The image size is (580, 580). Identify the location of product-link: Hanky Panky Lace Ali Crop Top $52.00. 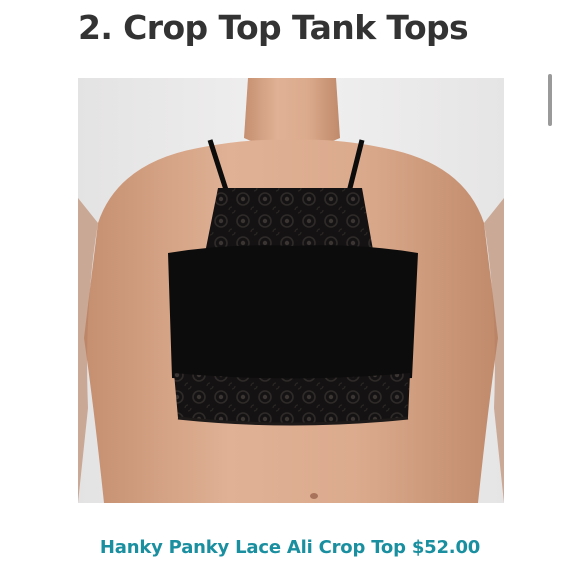
(290, 548).